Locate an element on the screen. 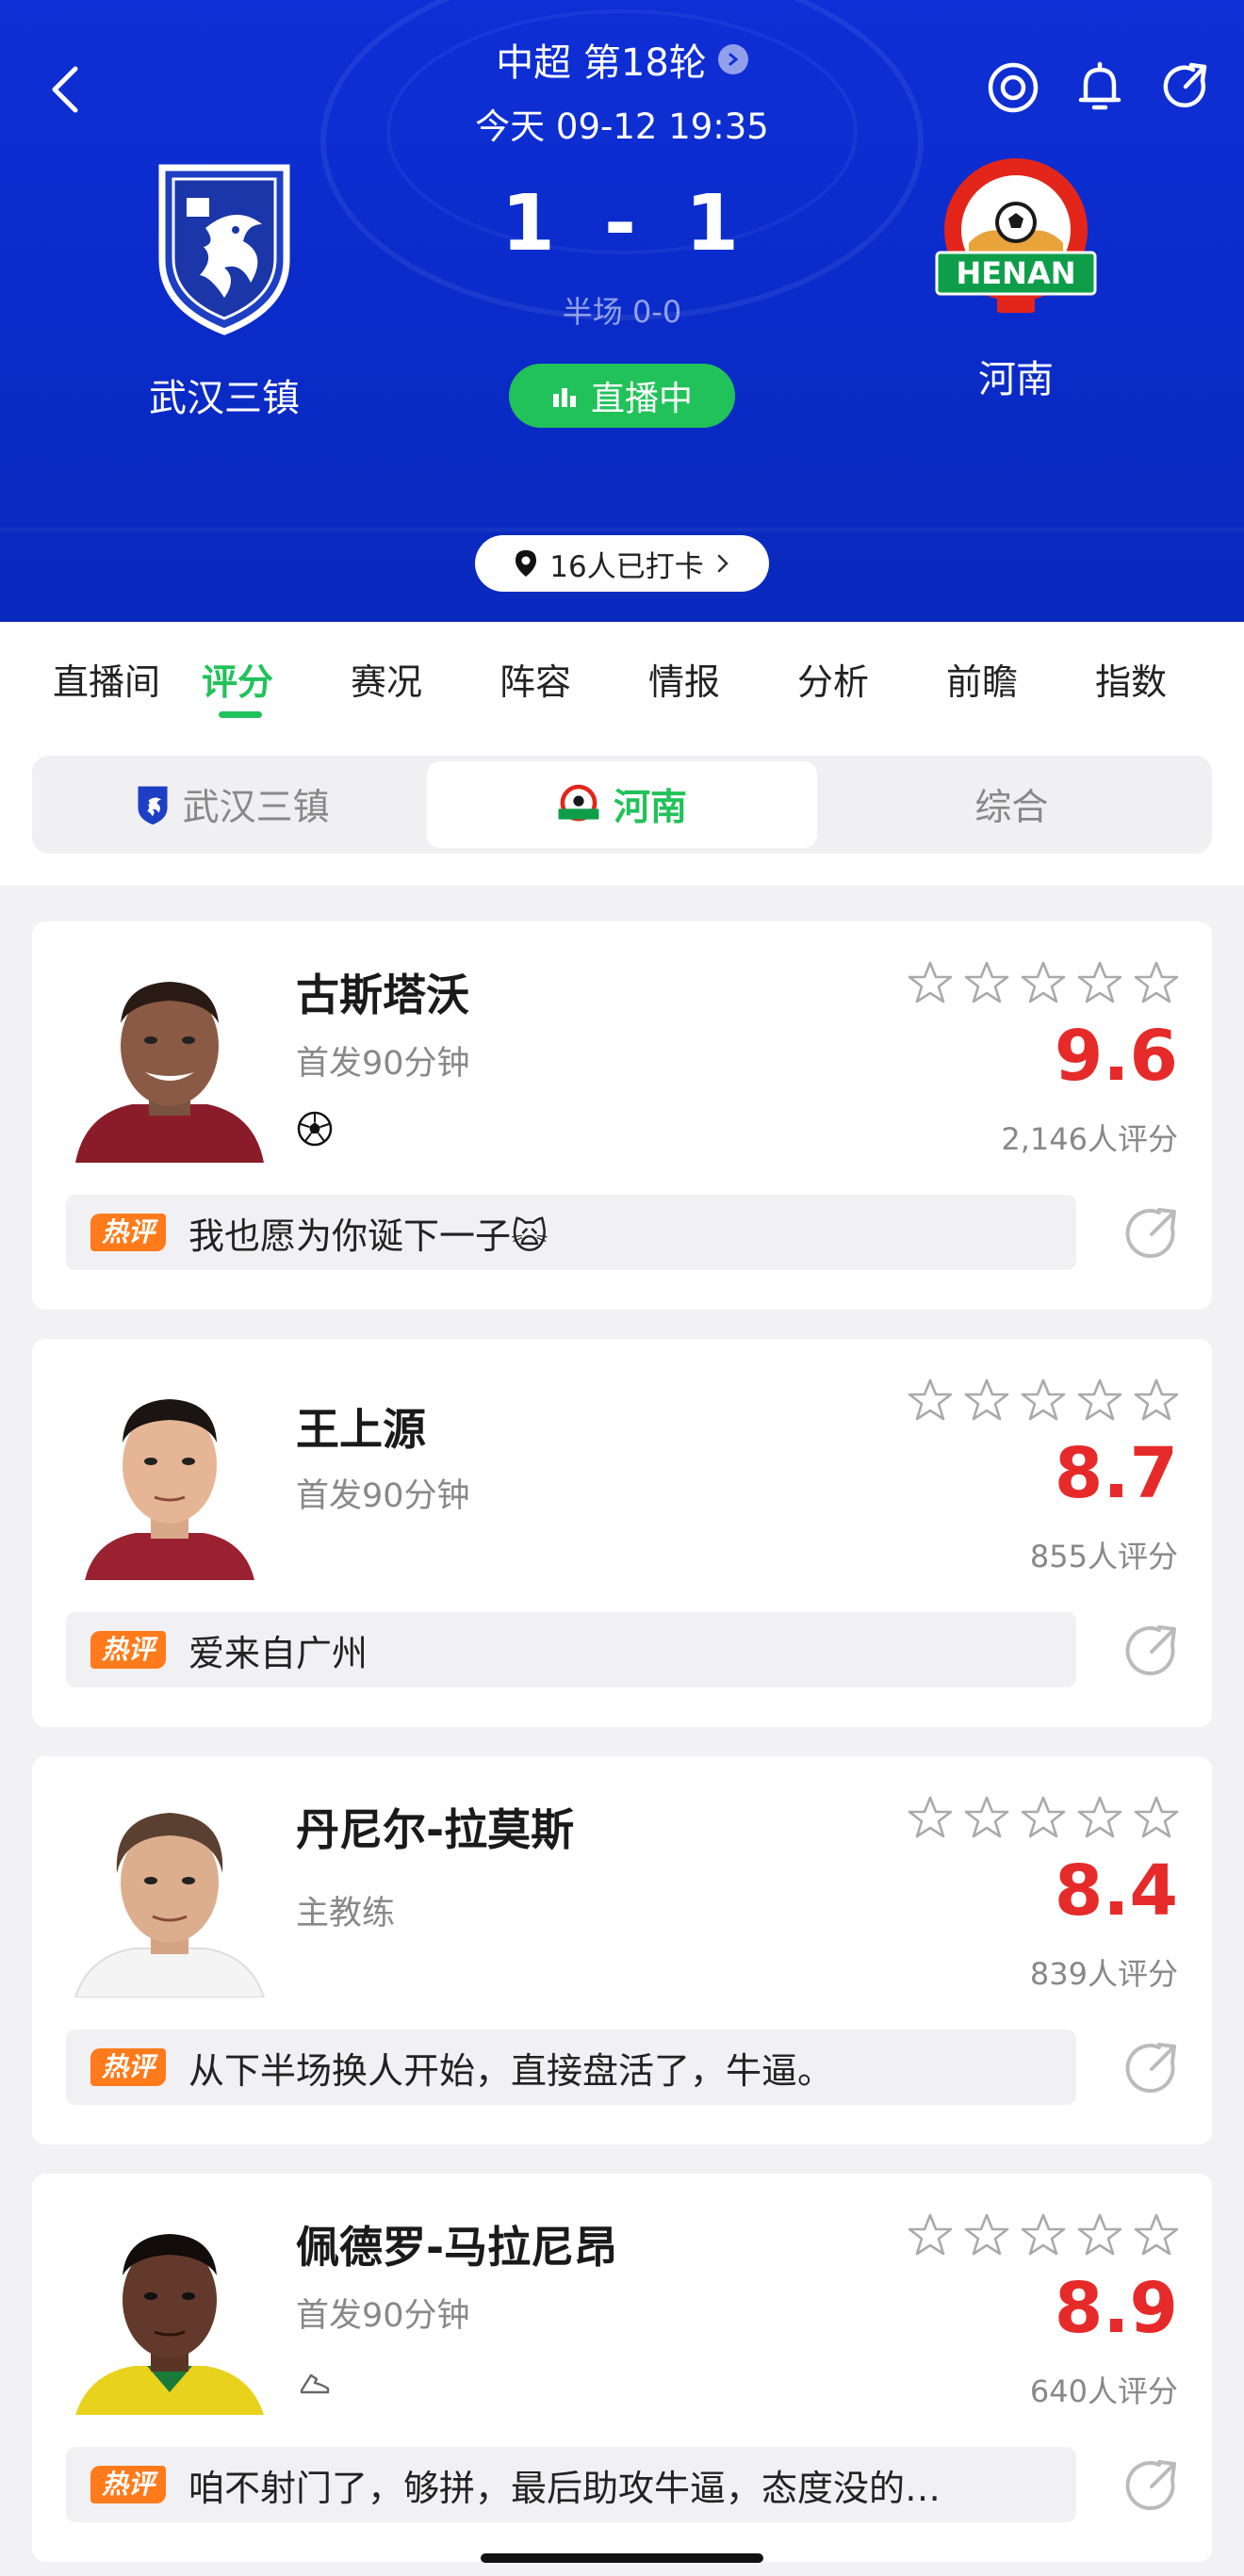 The width and height of the screenshot is (1244, 2576). tab-analysis: 分析 is located at coordinates (871, 679).